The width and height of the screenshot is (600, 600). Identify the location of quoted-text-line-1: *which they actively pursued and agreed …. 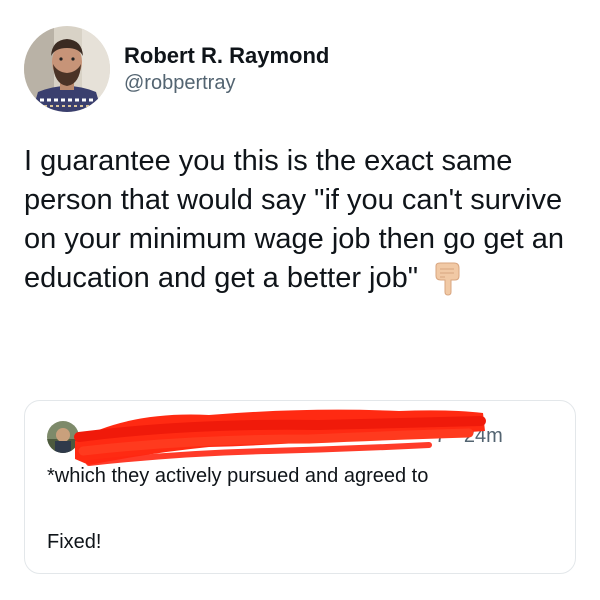
(238, 476).